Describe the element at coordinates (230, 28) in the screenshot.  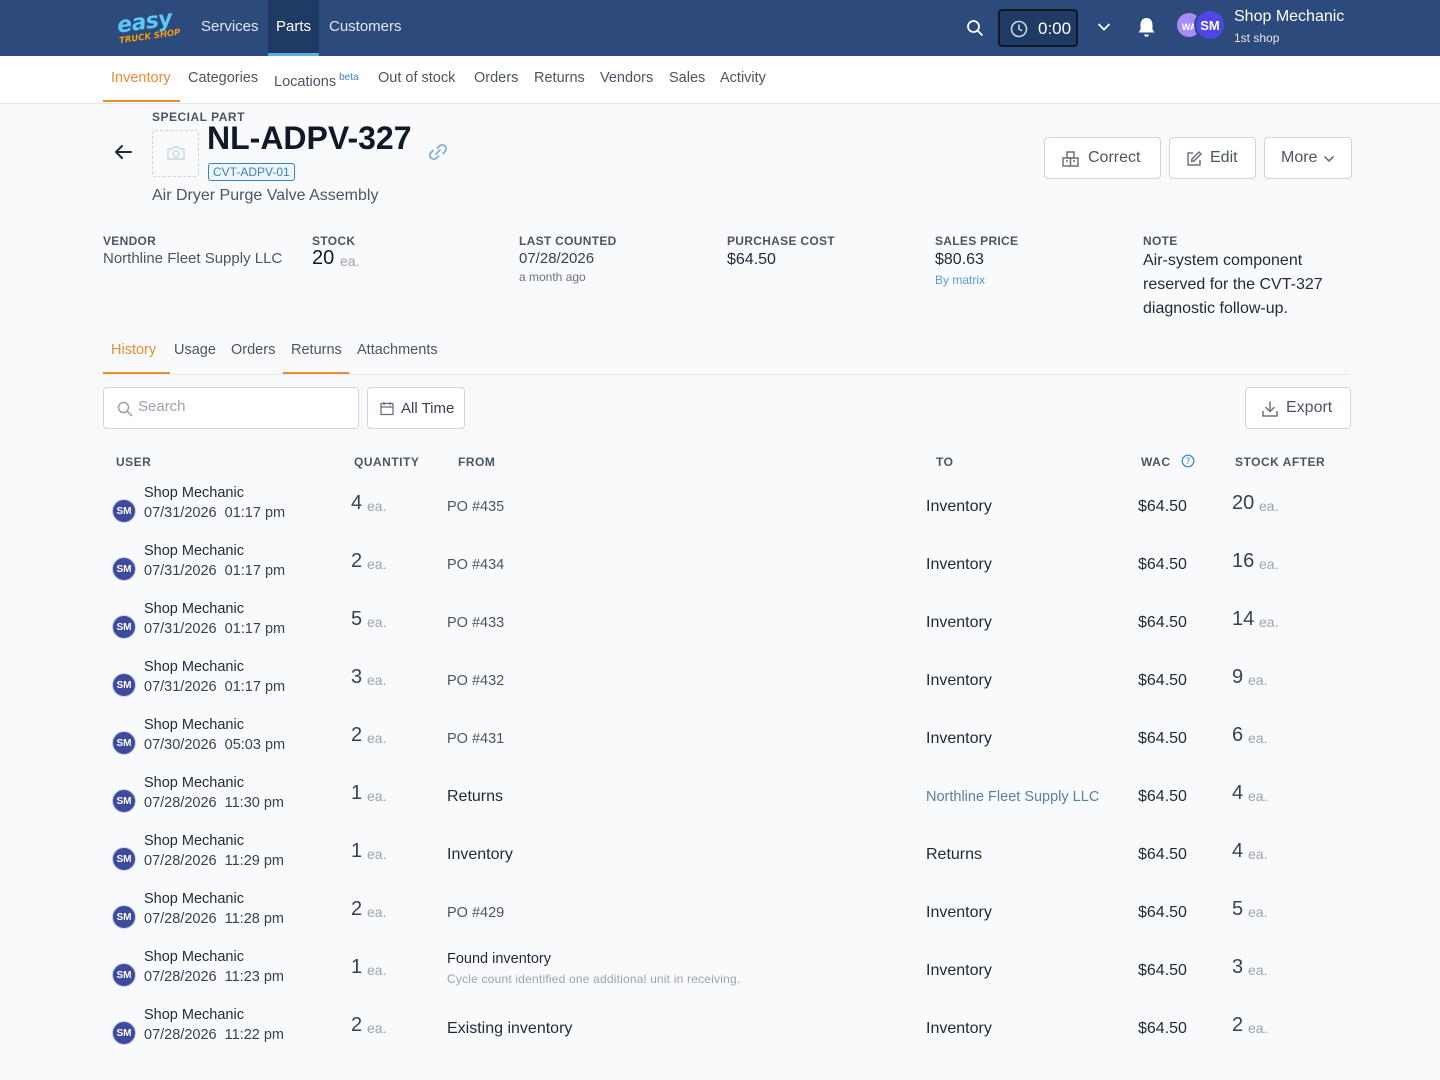
I see `nav-services: Services` at that location.